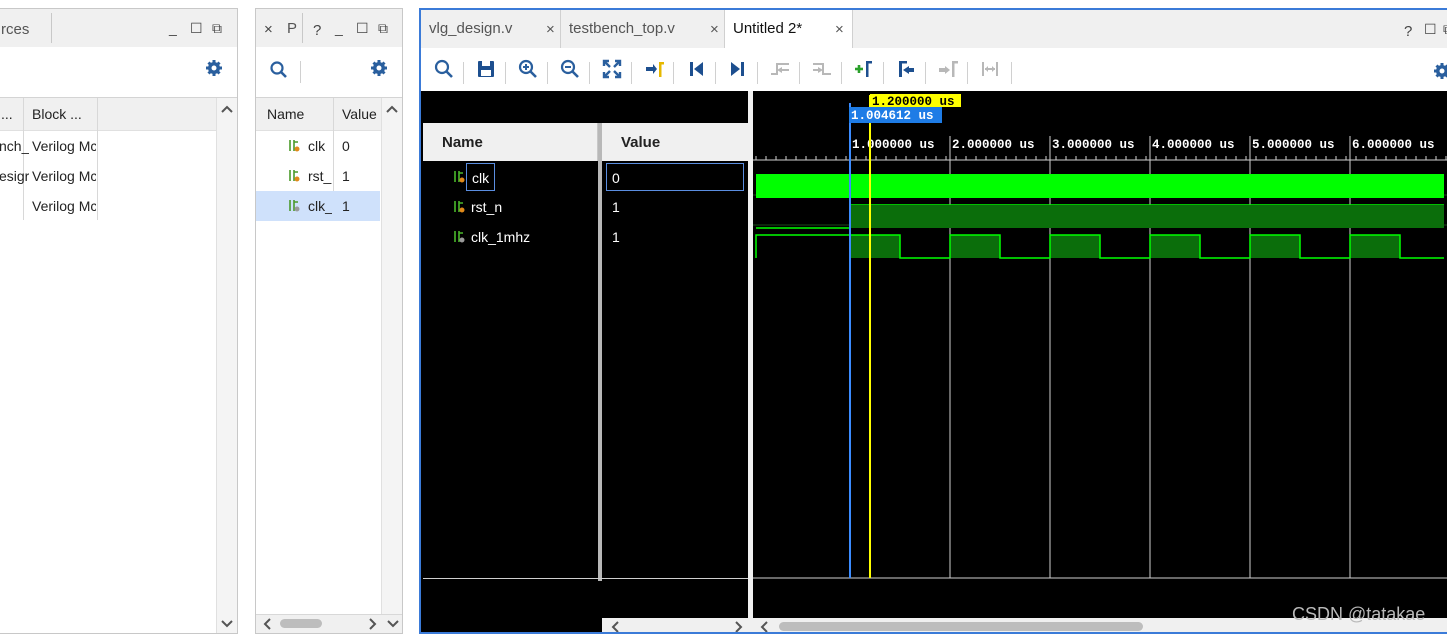 The width and height of the screenshot is (1447, 634). I want to click on swap-cursors-icon, so click(990, 69).